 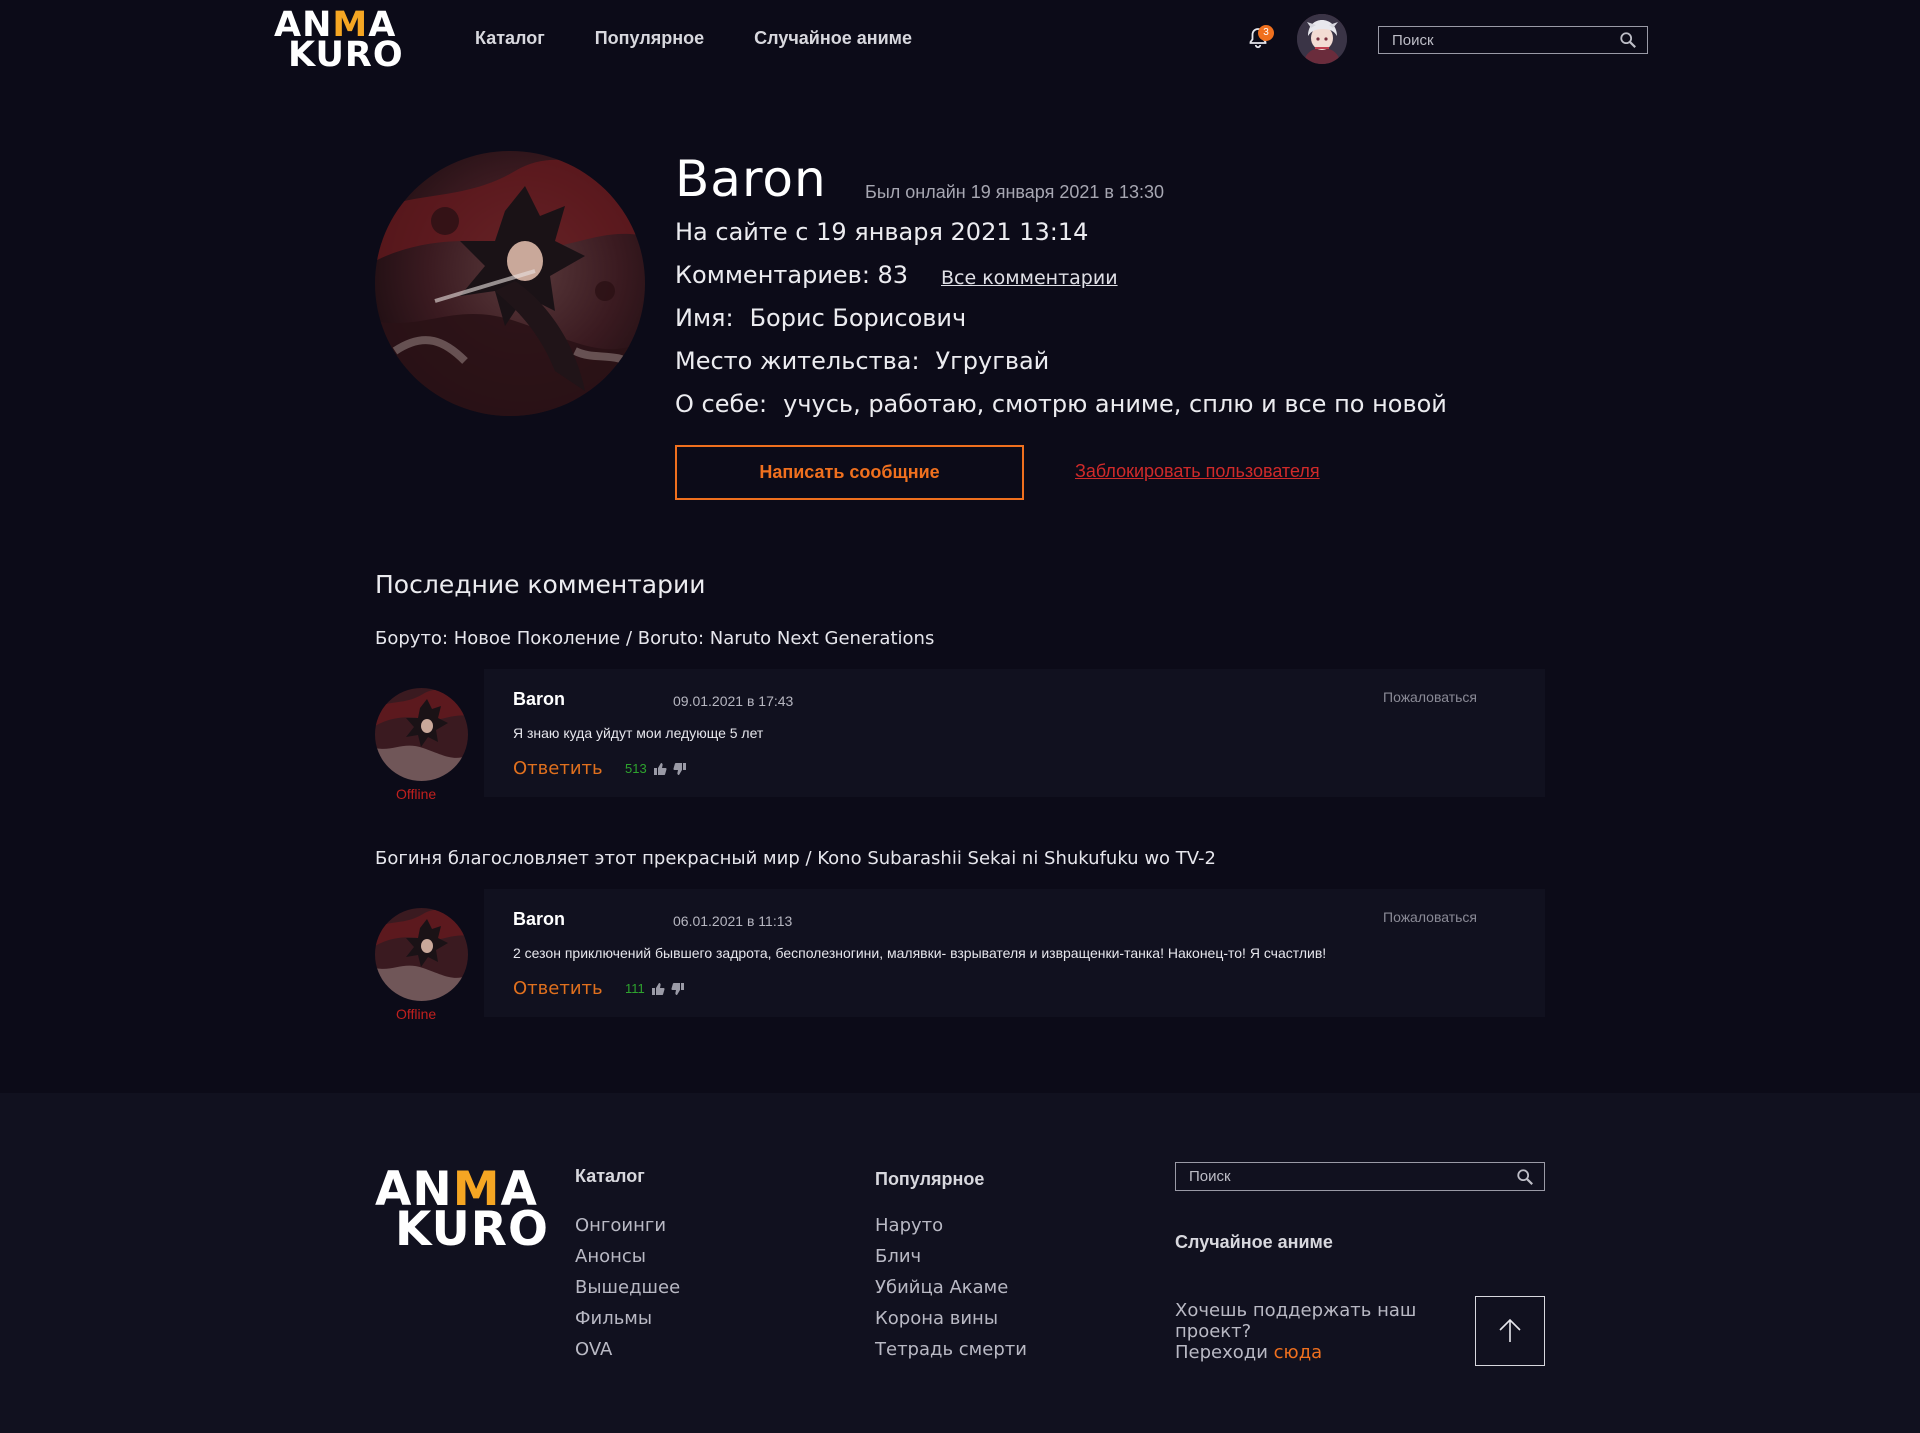 What do you see at coordinates (1346, 1176) in the screenshot?
I see `footer-search-input` at bounding box center [1346, 1176].